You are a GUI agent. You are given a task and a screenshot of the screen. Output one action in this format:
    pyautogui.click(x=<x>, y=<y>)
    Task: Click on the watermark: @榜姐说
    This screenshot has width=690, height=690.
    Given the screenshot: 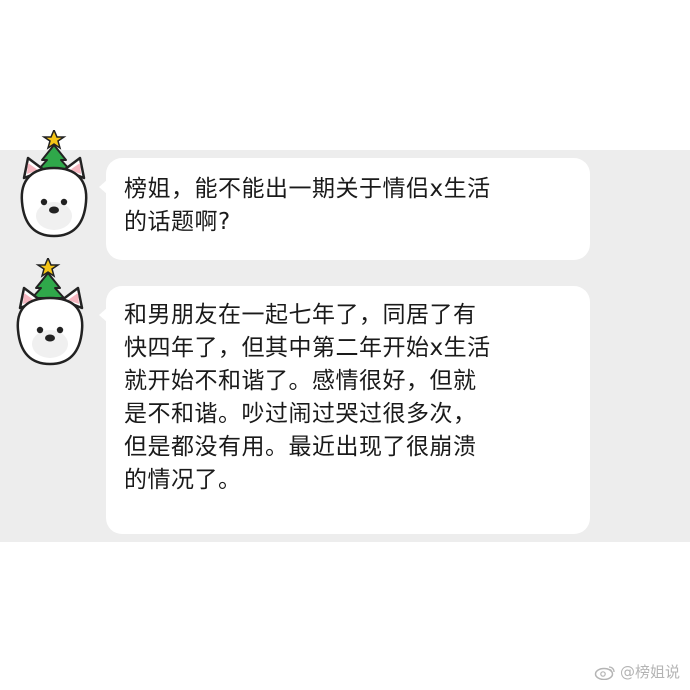 What is the action you would take?
    pyautogui.click(x=637, y=671)
    